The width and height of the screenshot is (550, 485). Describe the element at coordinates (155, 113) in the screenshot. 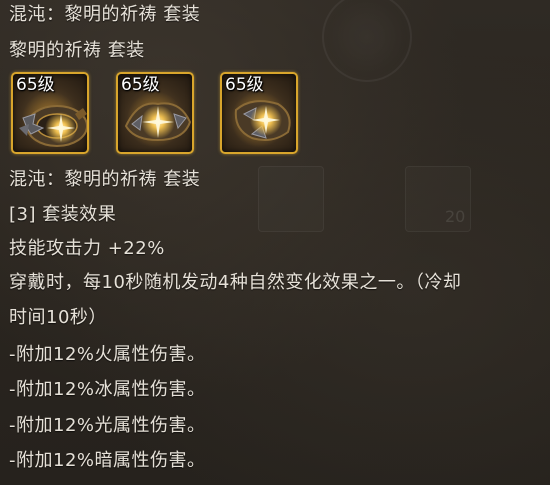

I see `set-item-slot-2: 65级` at that location.